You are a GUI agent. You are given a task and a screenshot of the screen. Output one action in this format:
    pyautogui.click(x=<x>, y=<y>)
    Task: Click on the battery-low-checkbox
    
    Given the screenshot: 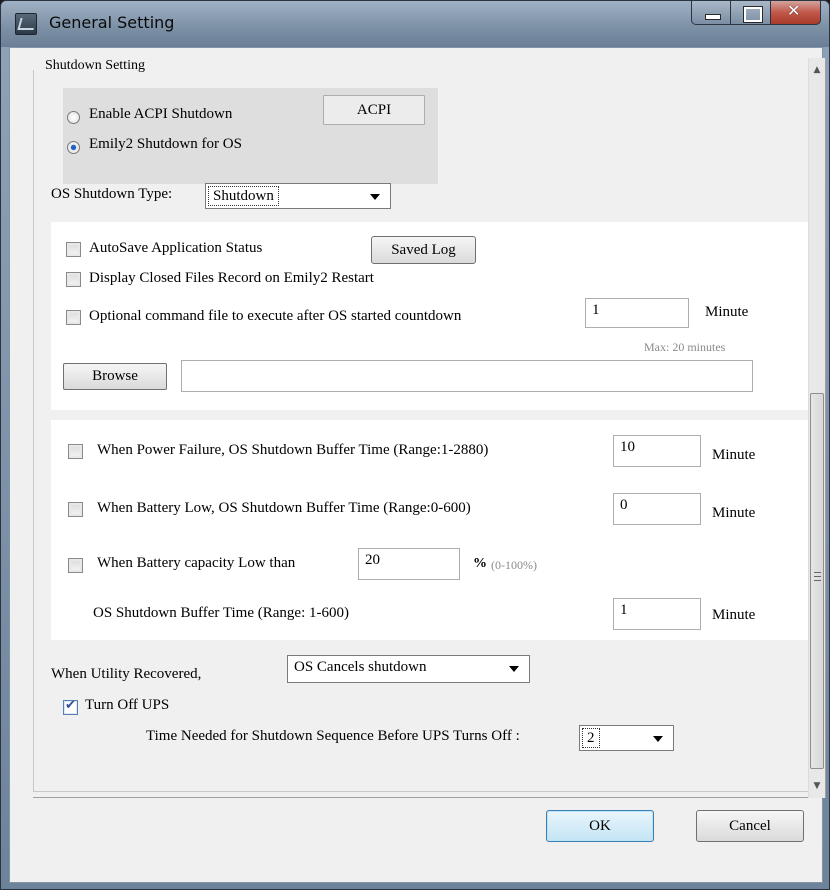 What is the action you would take?
    pyautogui.click(x=75, y=509)
    